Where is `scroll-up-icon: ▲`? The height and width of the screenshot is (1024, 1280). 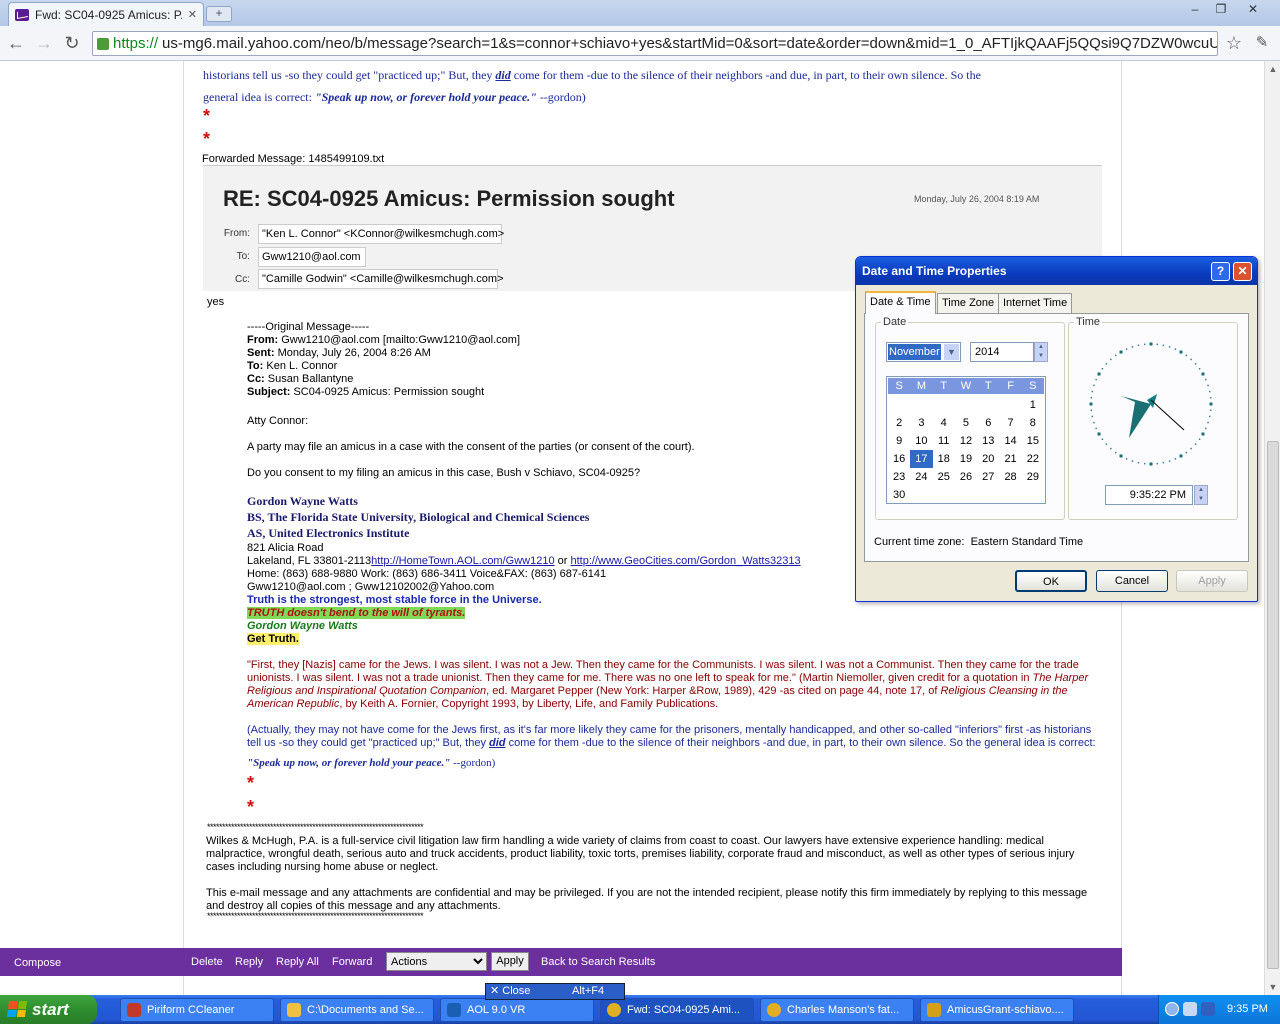 scroll-up-icon: ▲ is located at coordinates (1272, 69).